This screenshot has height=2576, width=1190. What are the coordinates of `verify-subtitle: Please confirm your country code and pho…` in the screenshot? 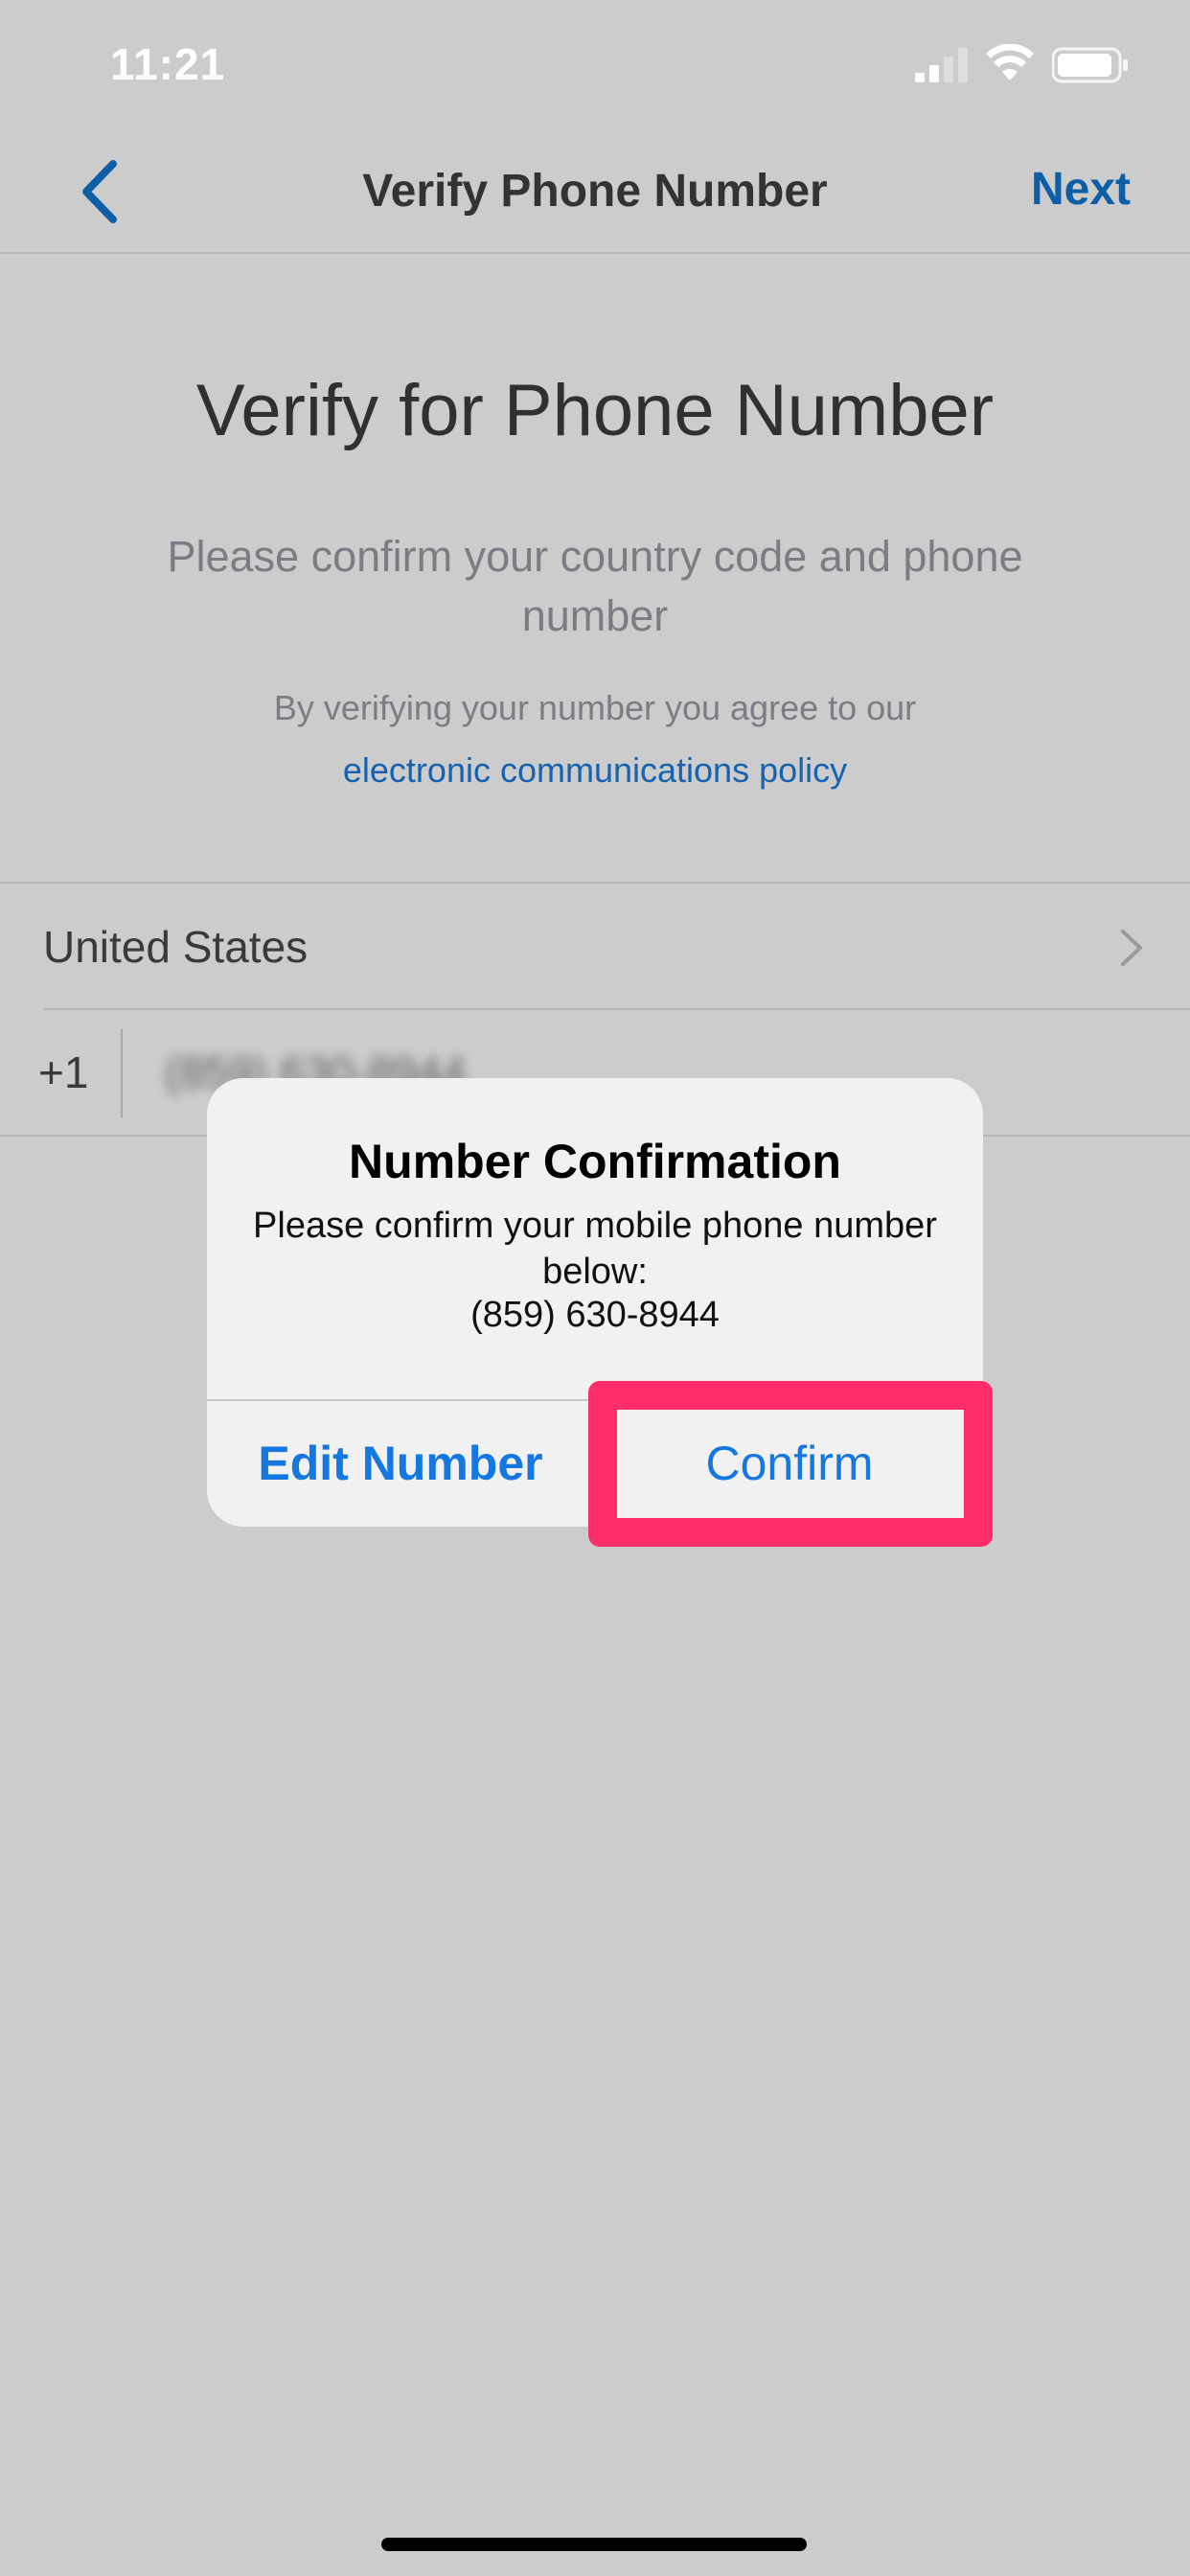 It's located at (595, 586).